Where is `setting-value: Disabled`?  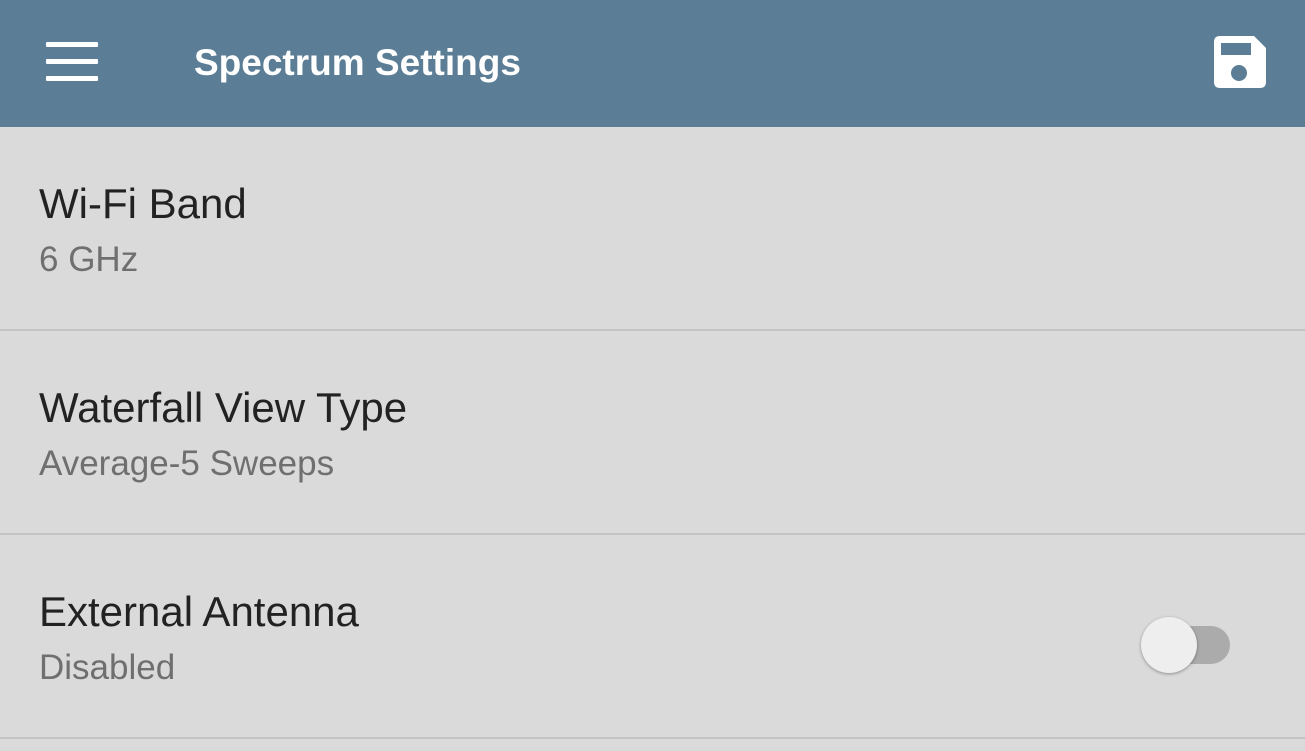
setting-value: Disabled is located at coordinates (107, 667).